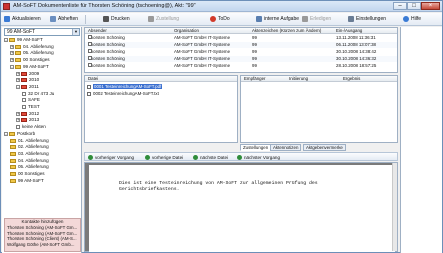  Describe the element at coordinates (256, 147) in the screenshot. I see `tab-deliveries: Zustellungen` at that location.